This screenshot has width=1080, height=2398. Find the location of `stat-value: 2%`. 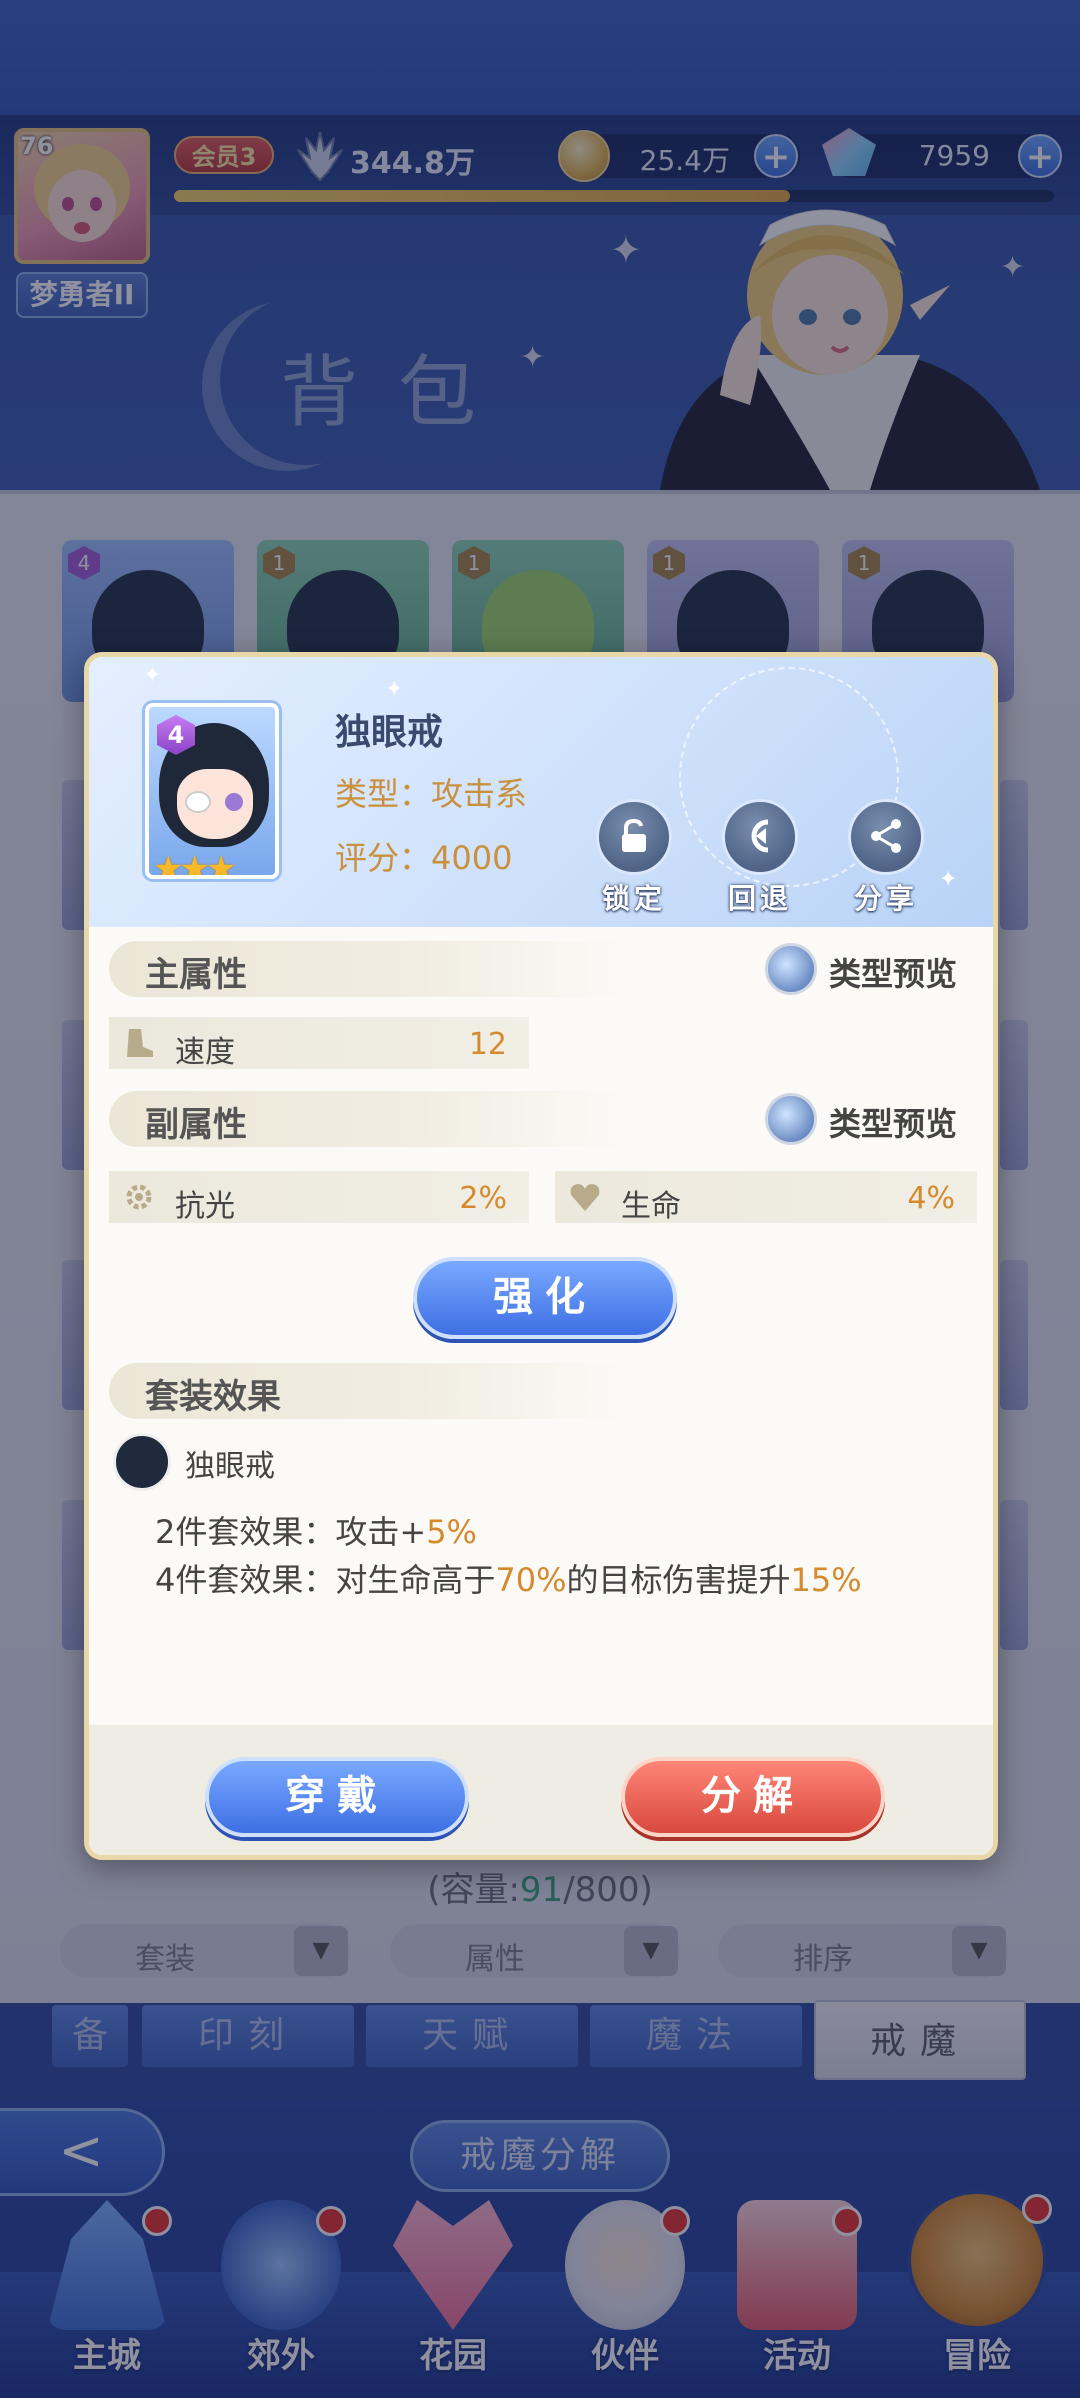

stat-value: 2% is located at coordinates (483, 1198).